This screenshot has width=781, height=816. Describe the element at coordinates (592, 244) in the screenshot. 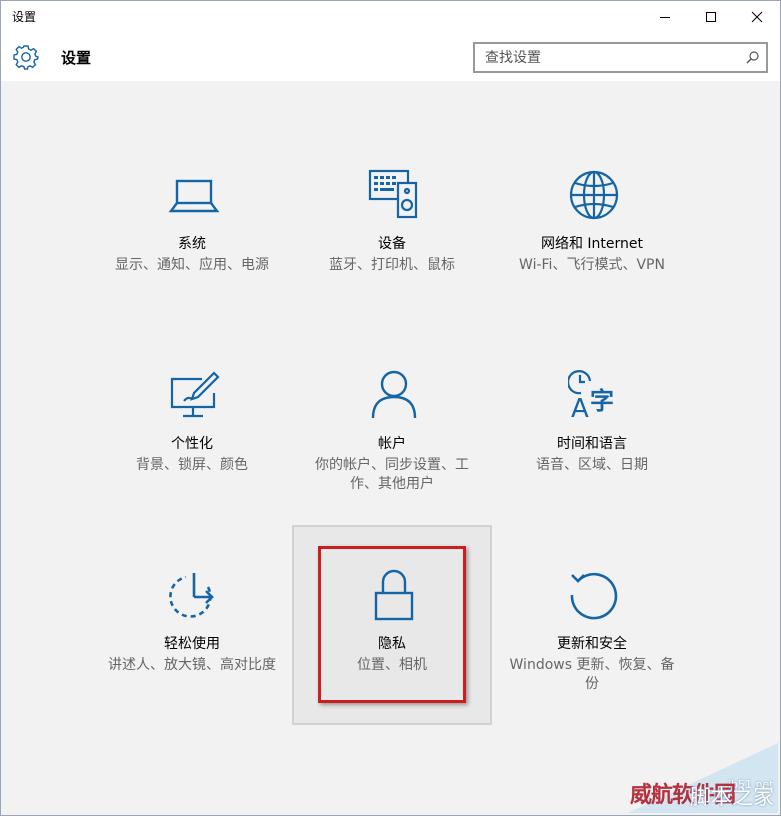

I see `tile-network-name: 网络和 Internet` at that location.